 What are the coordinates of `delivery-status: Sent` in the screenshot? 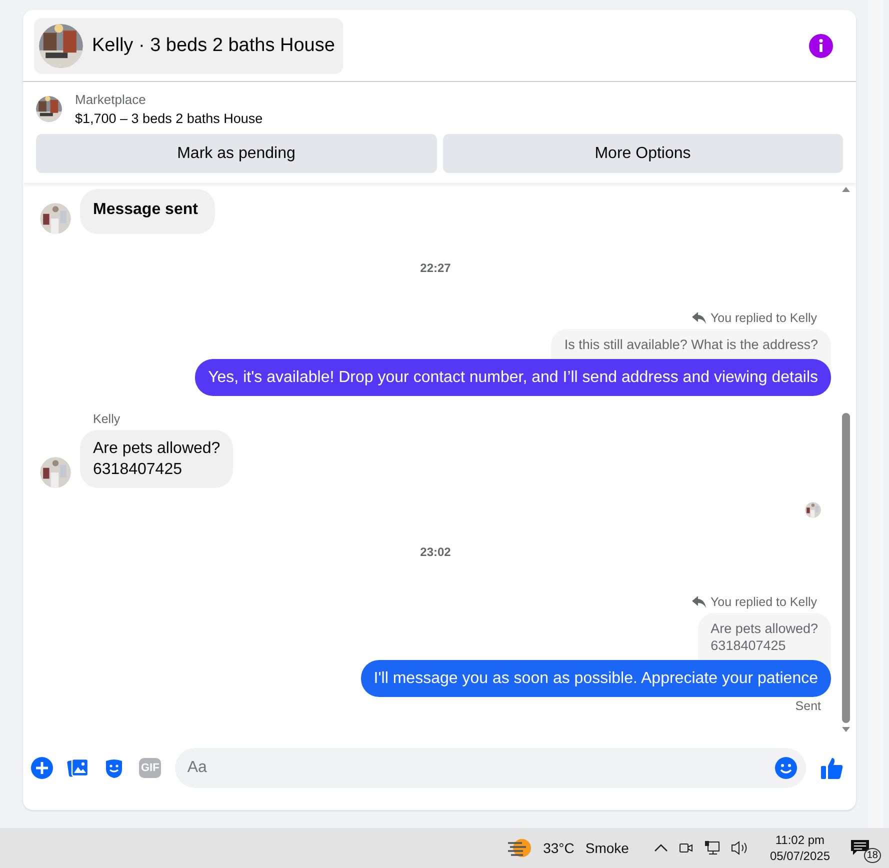 It's located at (807, 706).